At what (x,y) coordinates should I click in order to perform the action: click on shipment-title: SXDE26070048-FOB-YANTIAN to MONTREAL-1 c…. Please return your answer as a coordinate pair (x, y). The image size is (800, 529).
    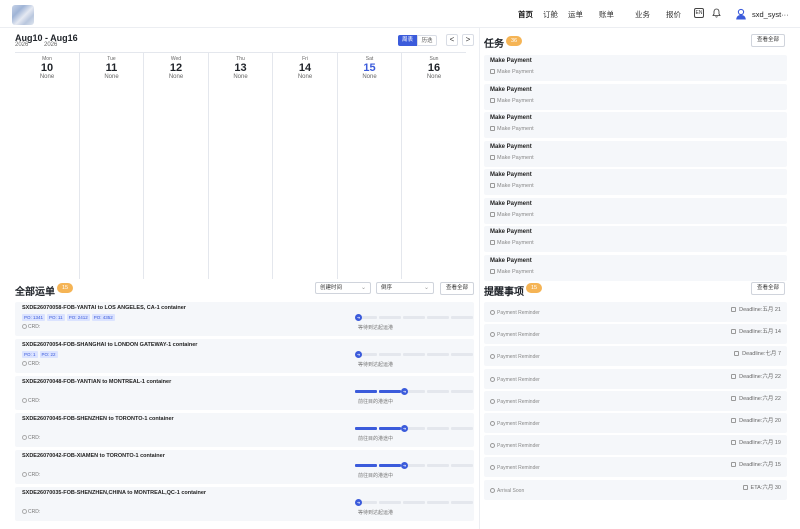
    Looking at the image, I should click on (96, 382).